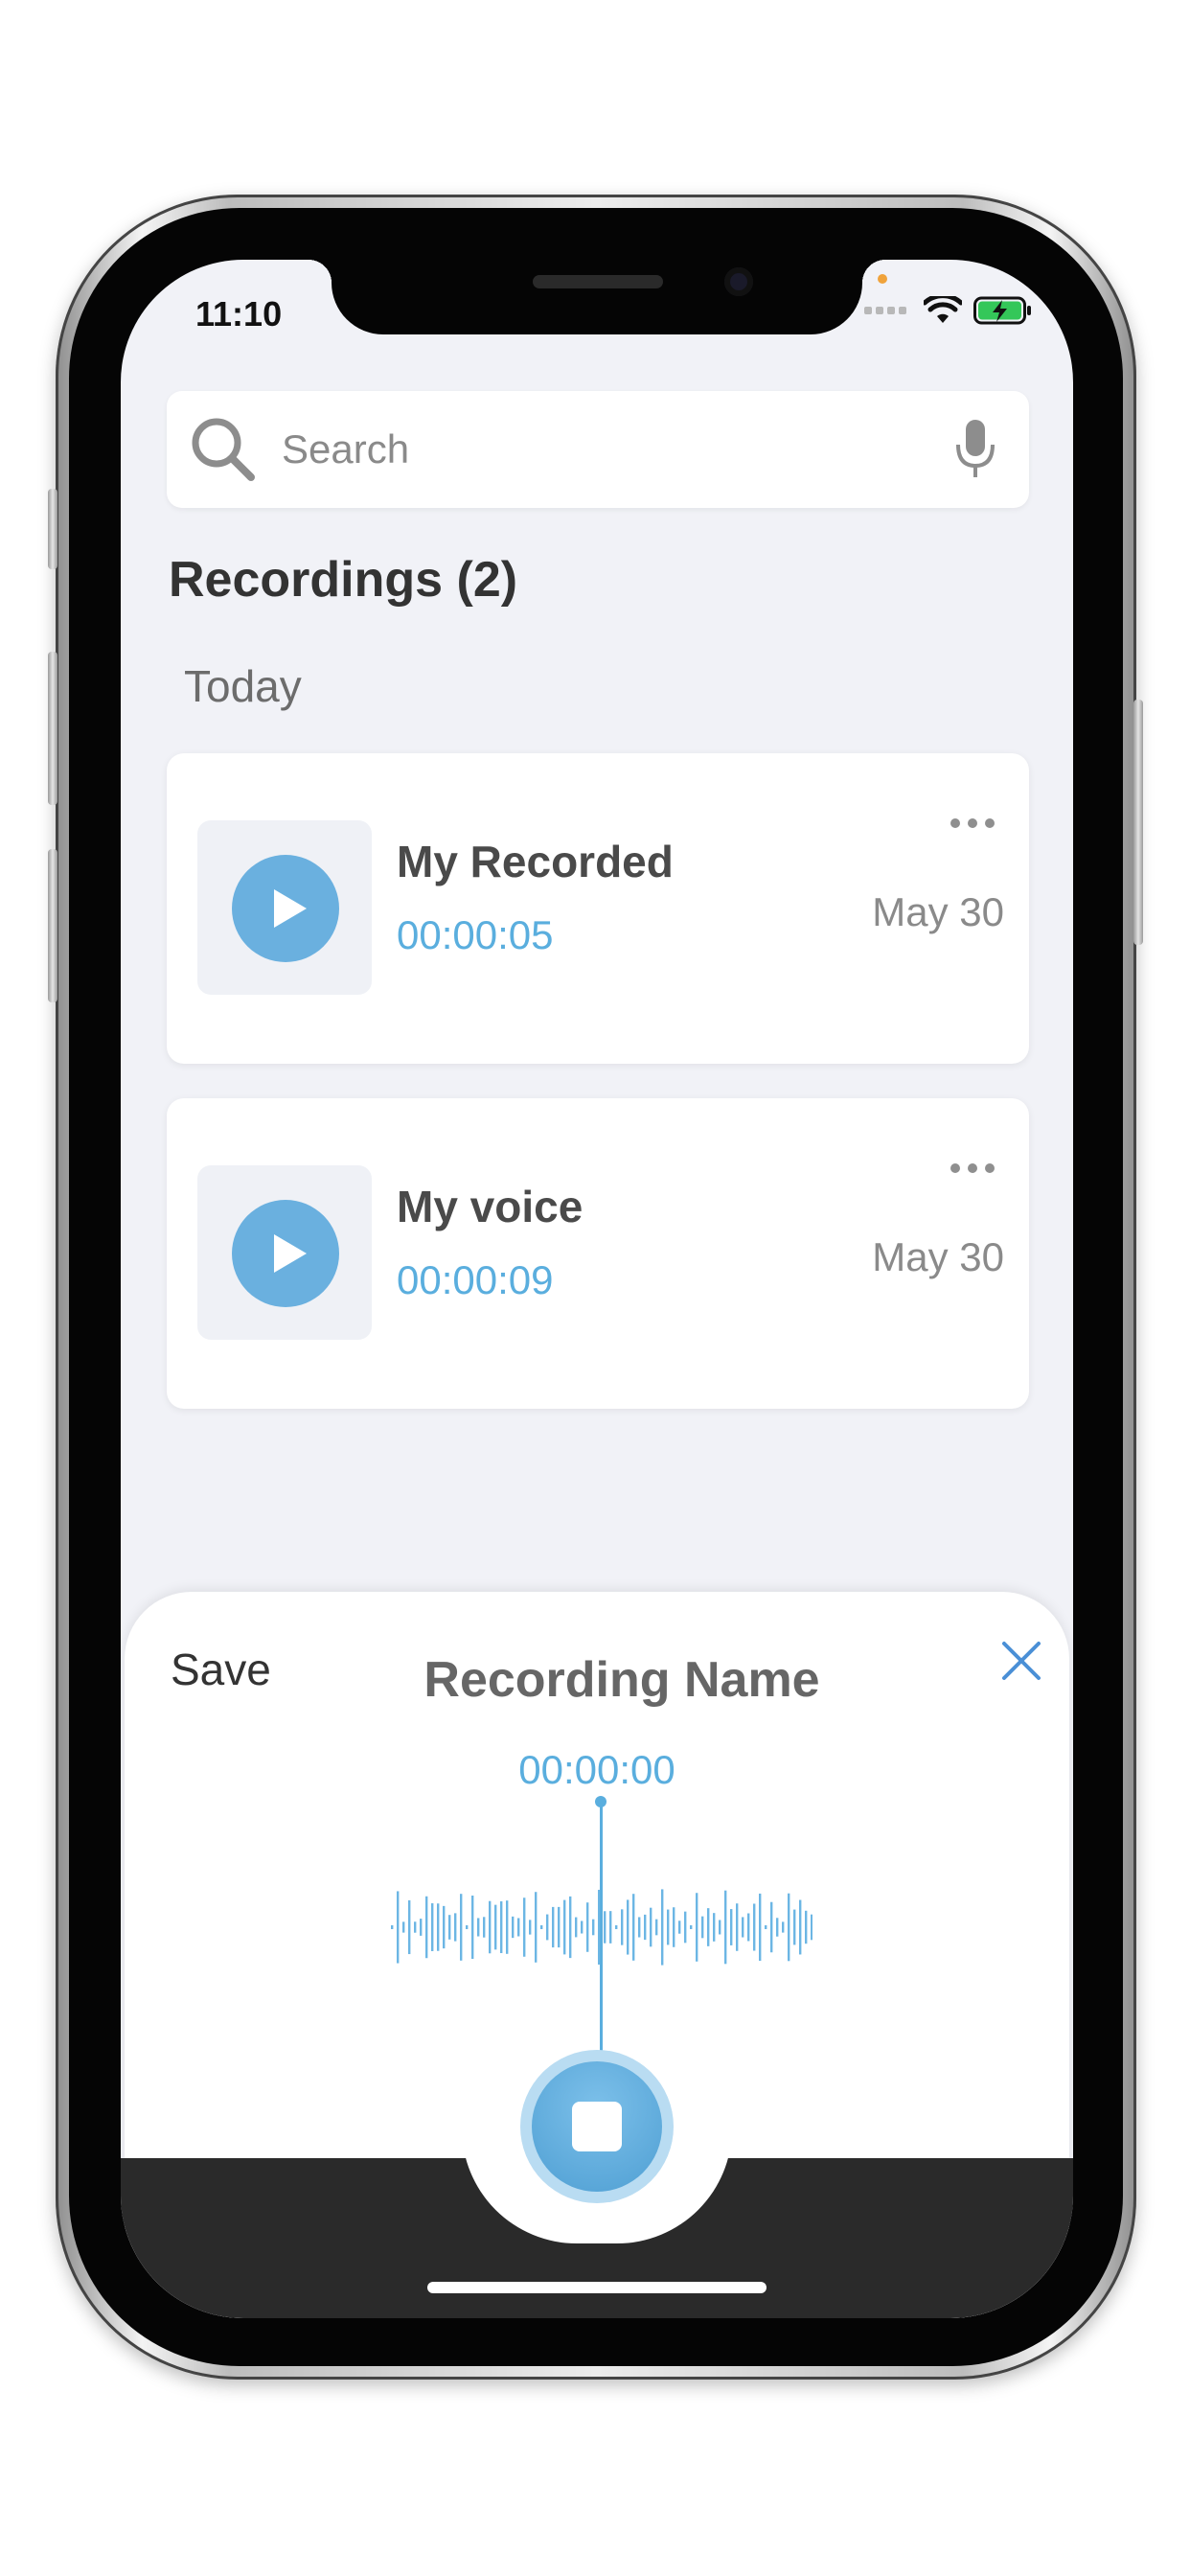  I want to click on recording-duration: 00:00:09, so click(476, 1279).